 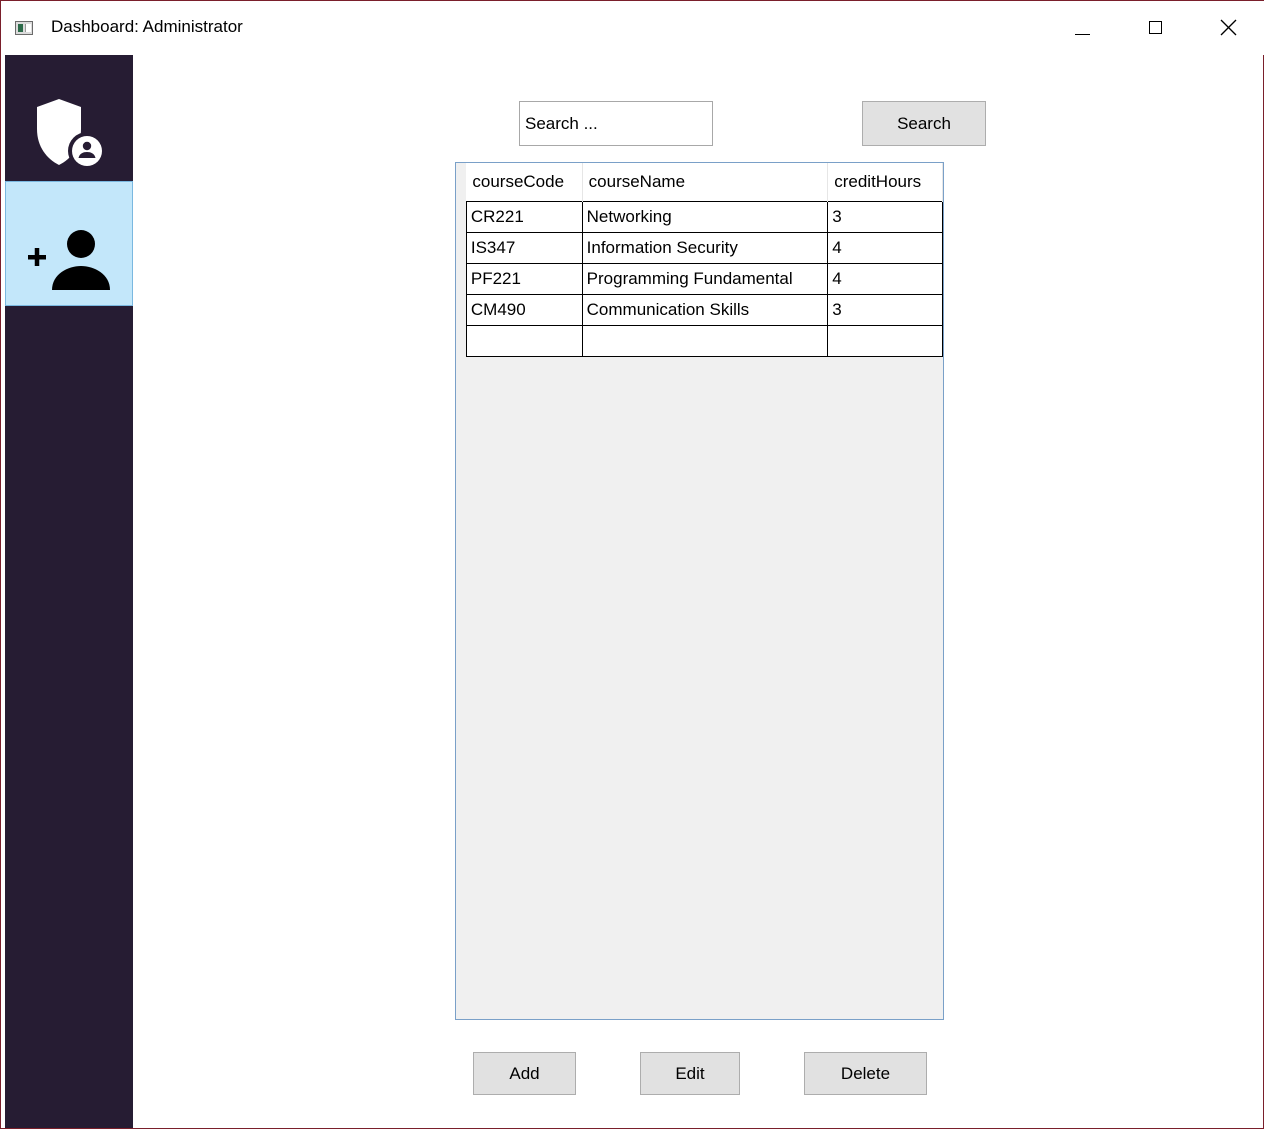 What do you see at coordinates (69, 260) in the screenshot?
I see `add-user-icon` at bounding box center [69, 260].